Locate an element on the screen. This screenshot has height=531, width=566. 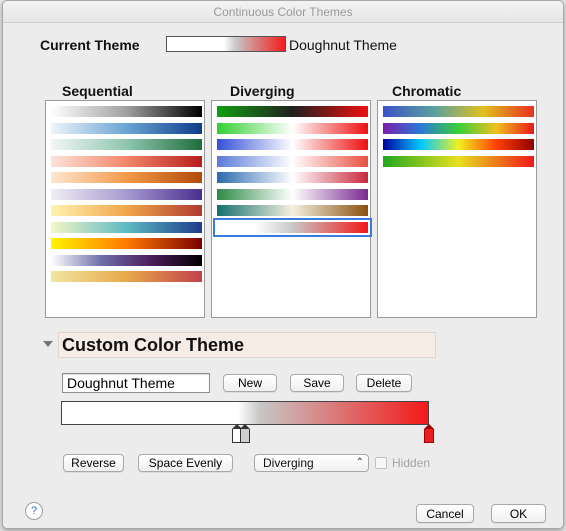
theme-type-value: Diverging is located at coordinates (288, 463).